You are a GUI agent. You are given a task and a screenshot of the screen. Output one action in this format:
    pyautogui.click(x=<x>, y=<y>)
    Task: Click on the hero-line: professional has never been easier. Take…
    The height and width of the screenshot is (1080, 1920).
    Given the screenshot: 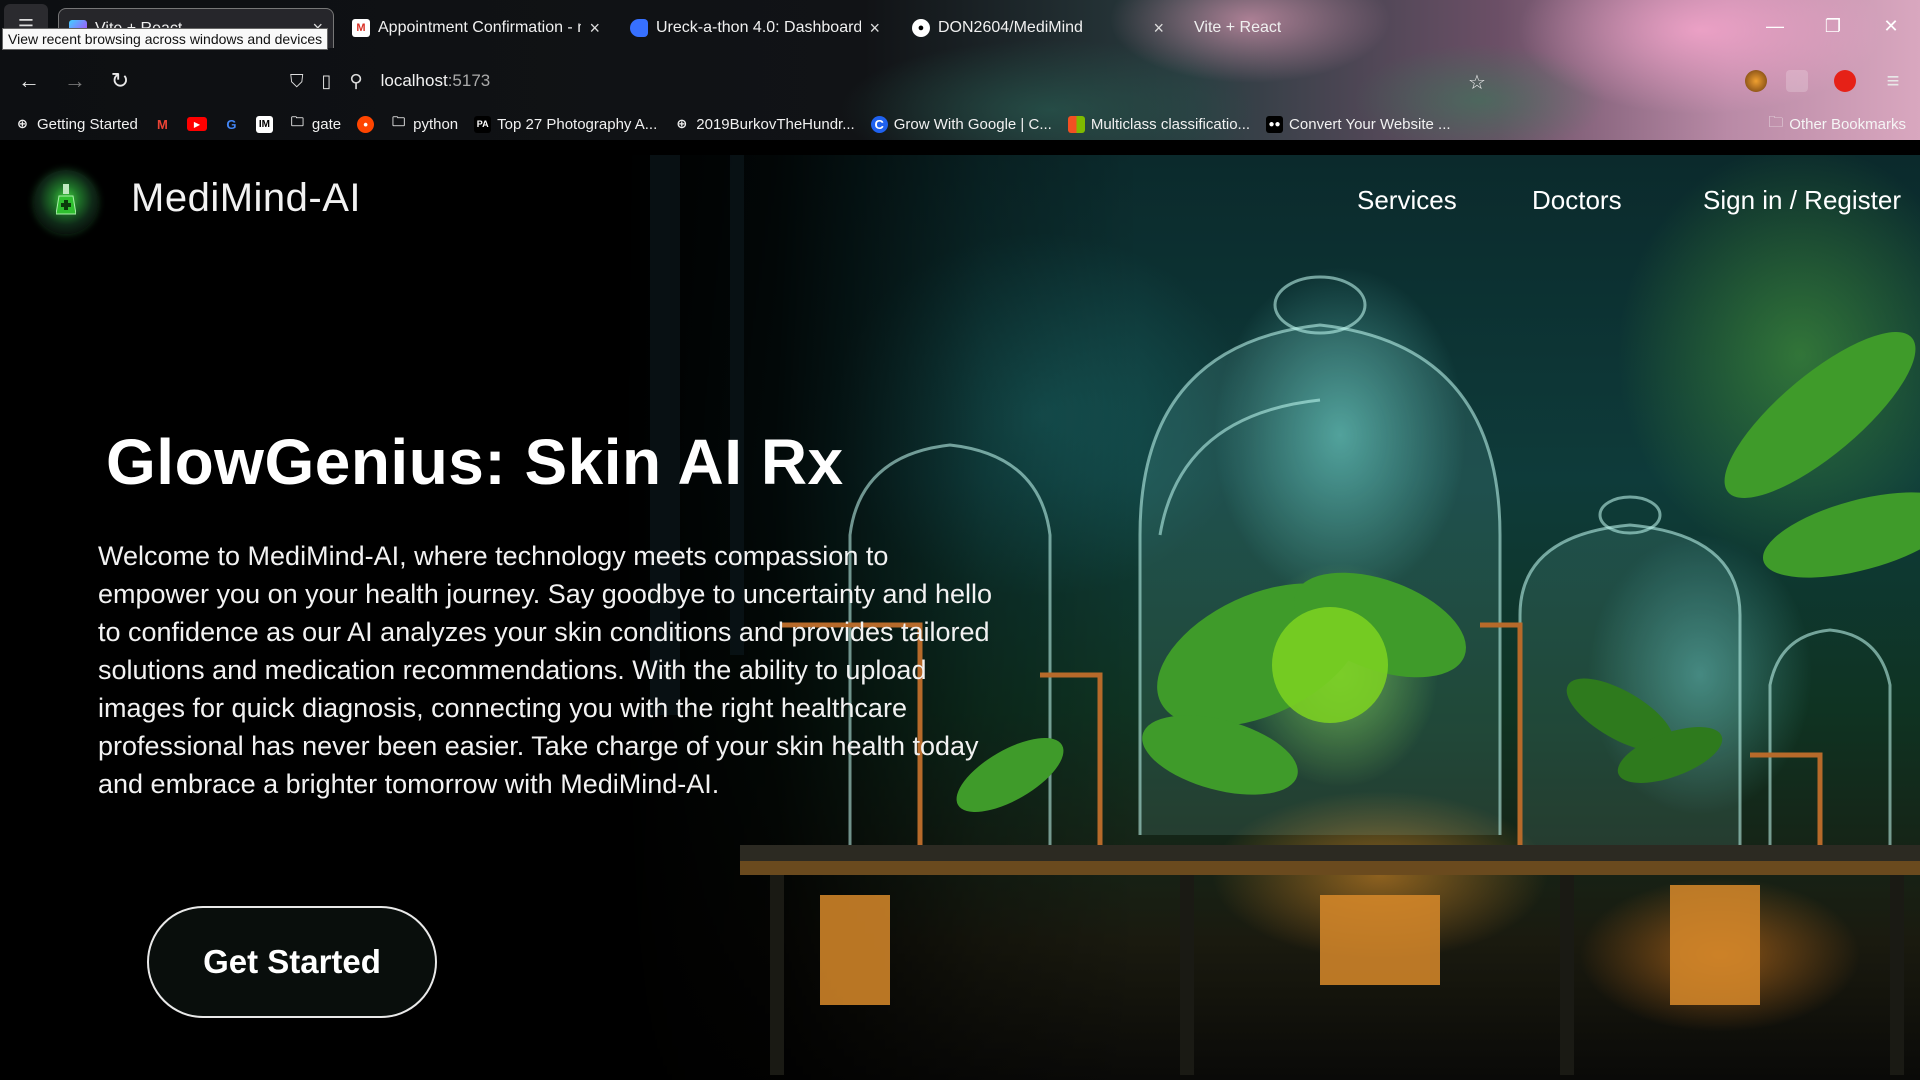 What is the action you would take?
    pyautogui.click(x=538, y=746)
    